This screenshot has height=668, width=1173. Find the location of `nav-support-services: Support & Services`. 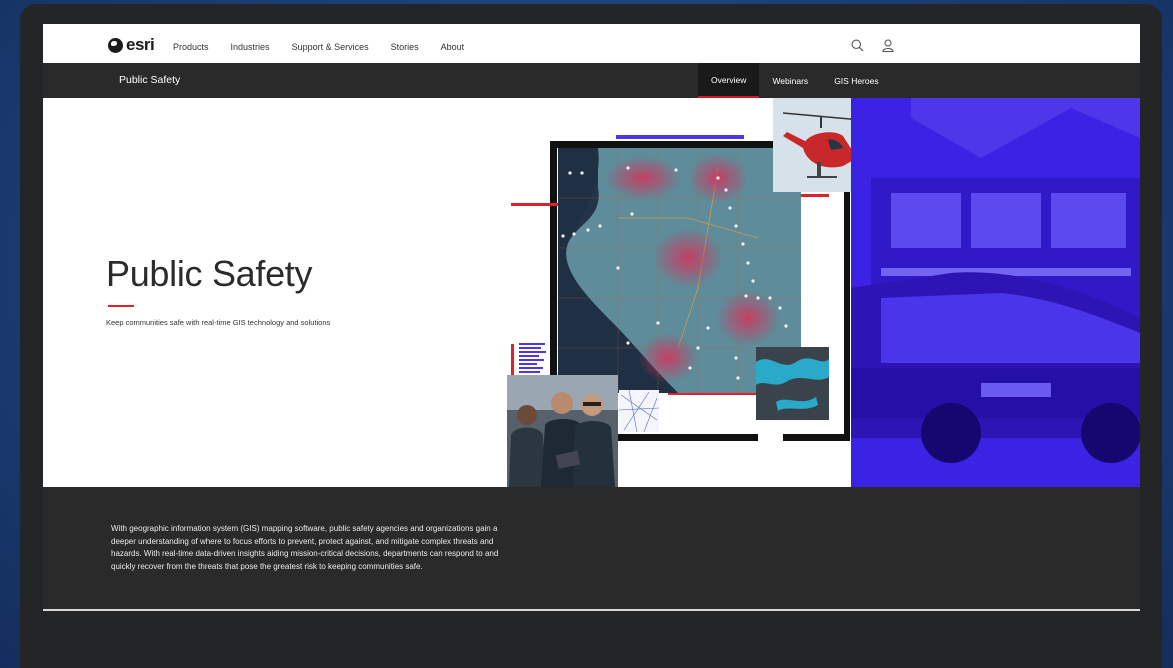

nav-support-services: Support & Services is located at coordinates (330, 47).